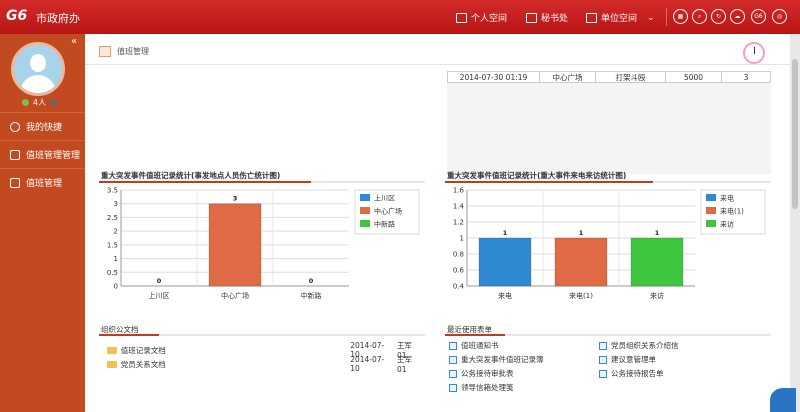  What do you see at coordinates (581, 295) in the screenshot?
I see `chart2-x-tick: 来电(1)` at bounding box center [581, 295].